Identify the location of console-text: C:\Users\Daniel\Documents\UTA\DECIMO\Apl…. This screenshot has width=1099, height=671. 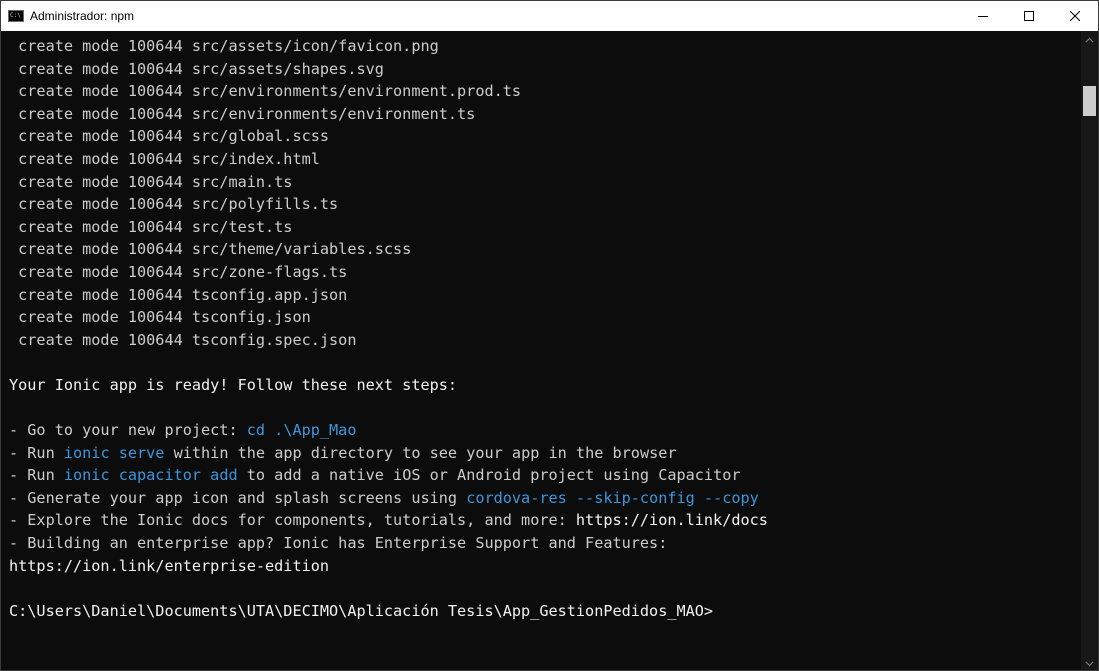
(361, 610).